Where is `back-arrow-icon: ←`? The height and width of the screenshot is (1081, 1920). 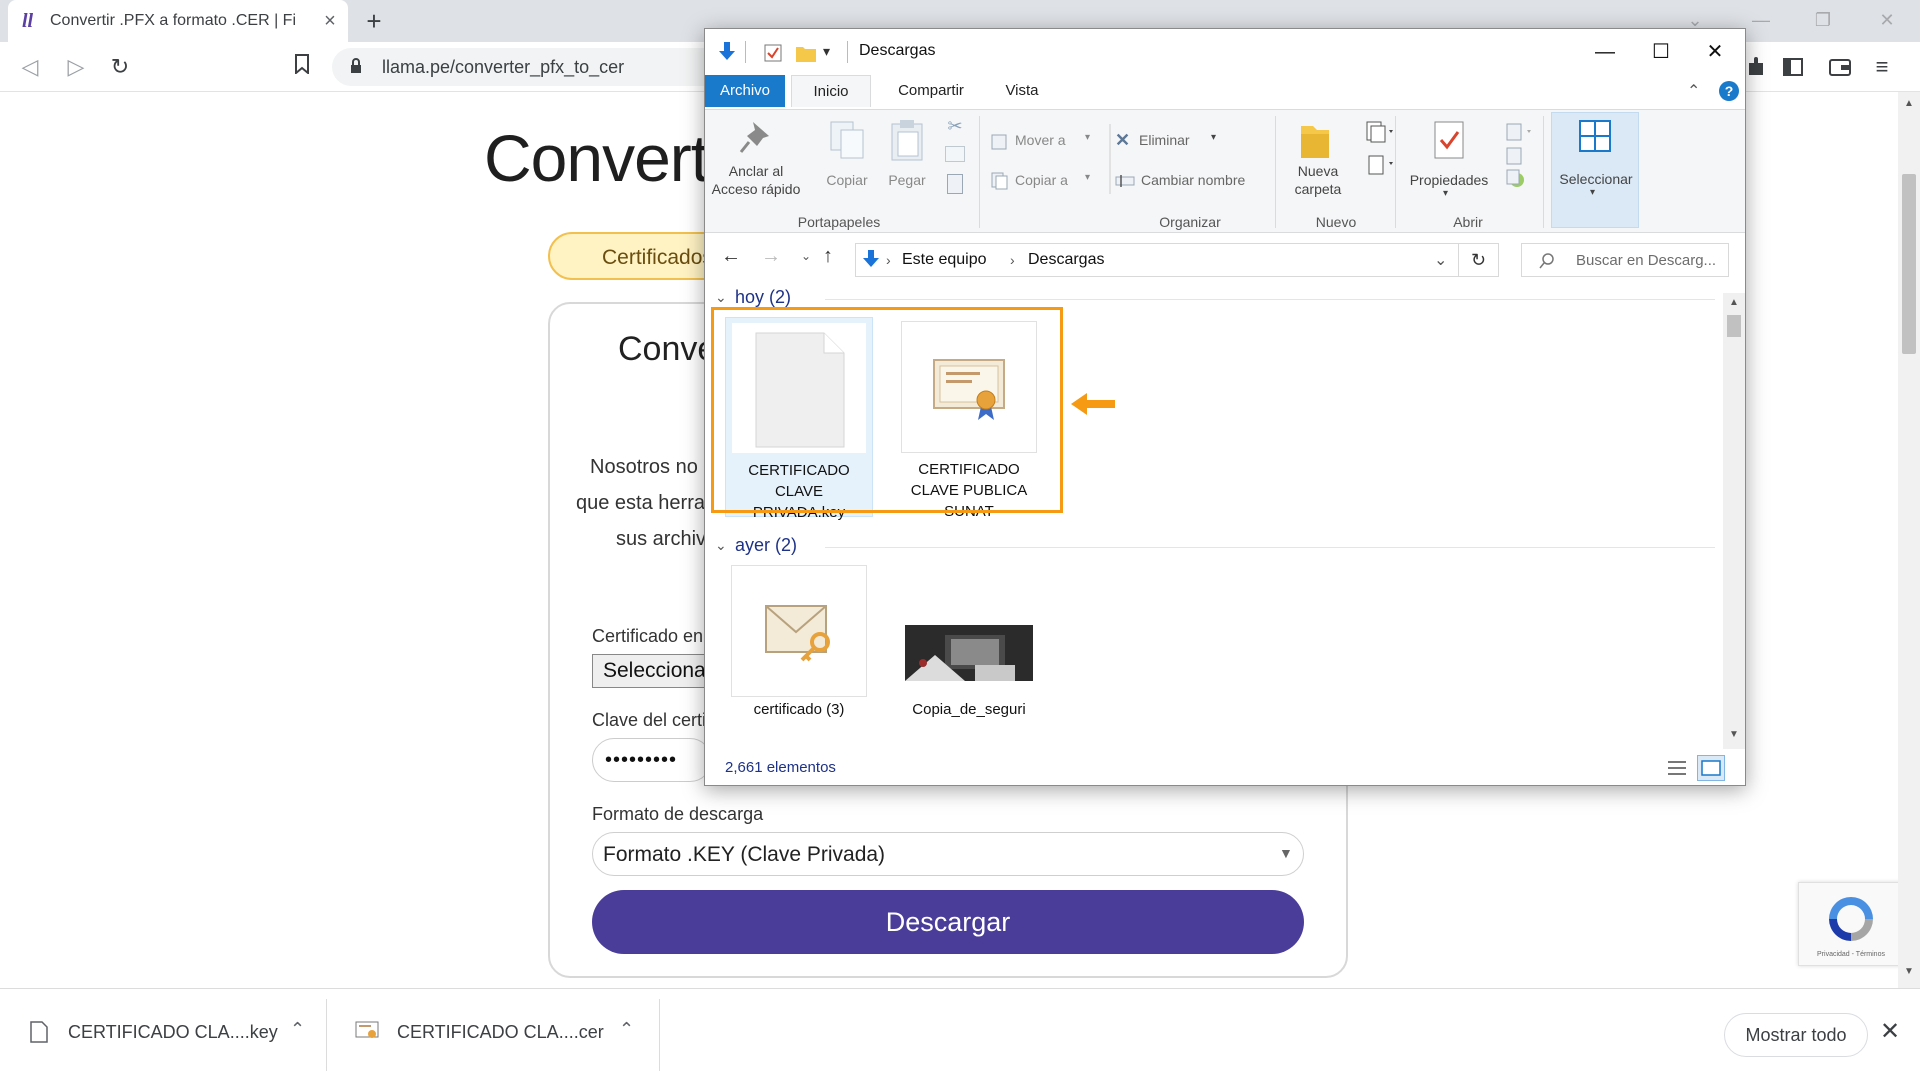
back-arrow-icon: ← is located at coordinates (731, 256).